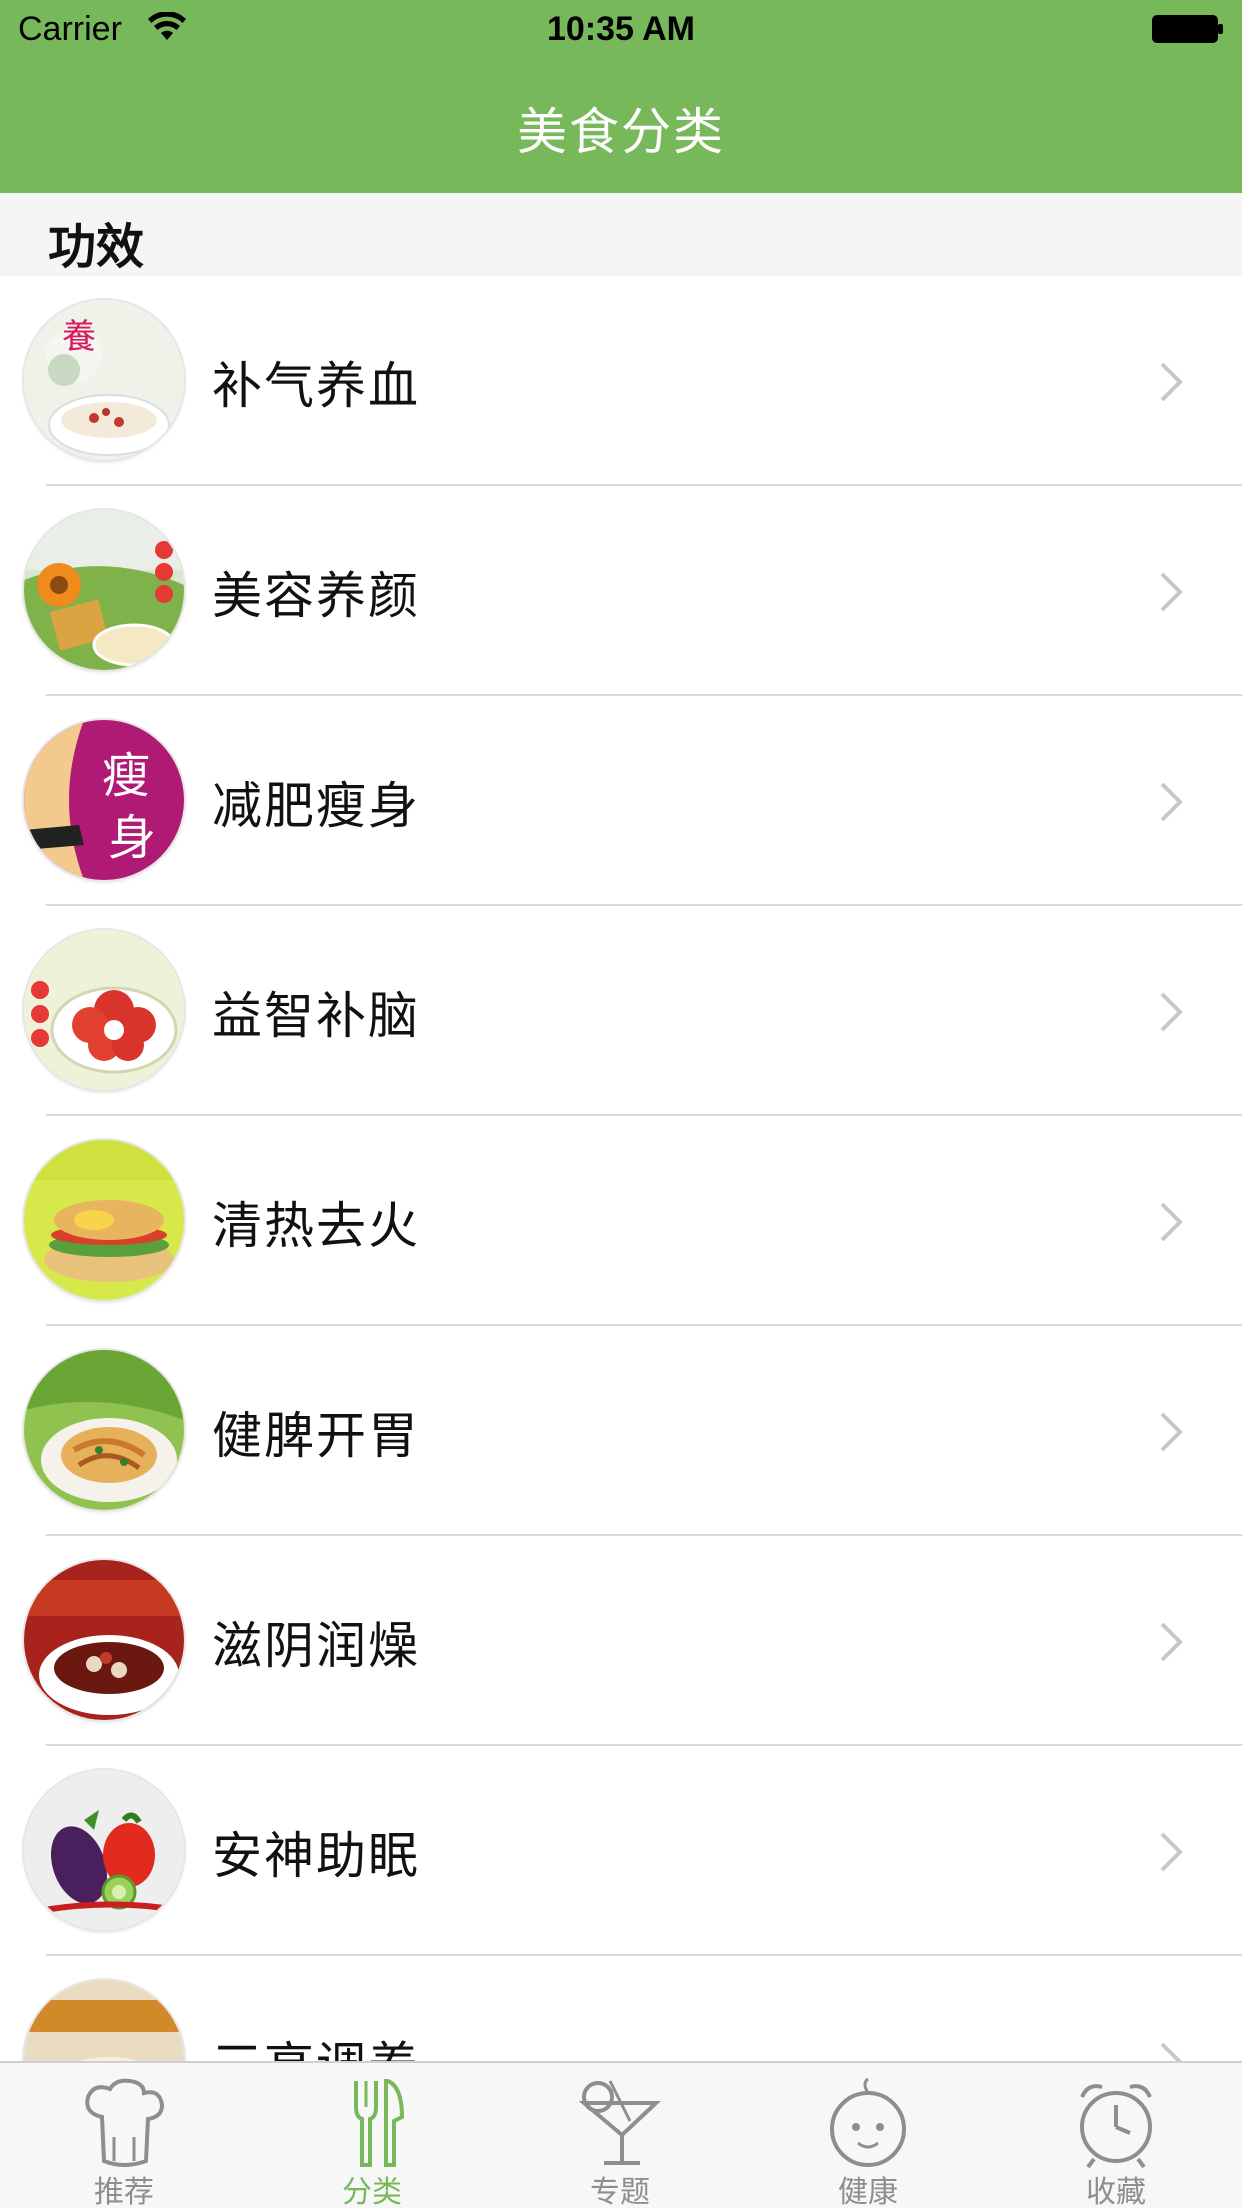 The image size is (1242, 2208). Describe the element at coordinates (621, 1431) in the screenshot. I see `list-item: 健脾开胃` at that location.